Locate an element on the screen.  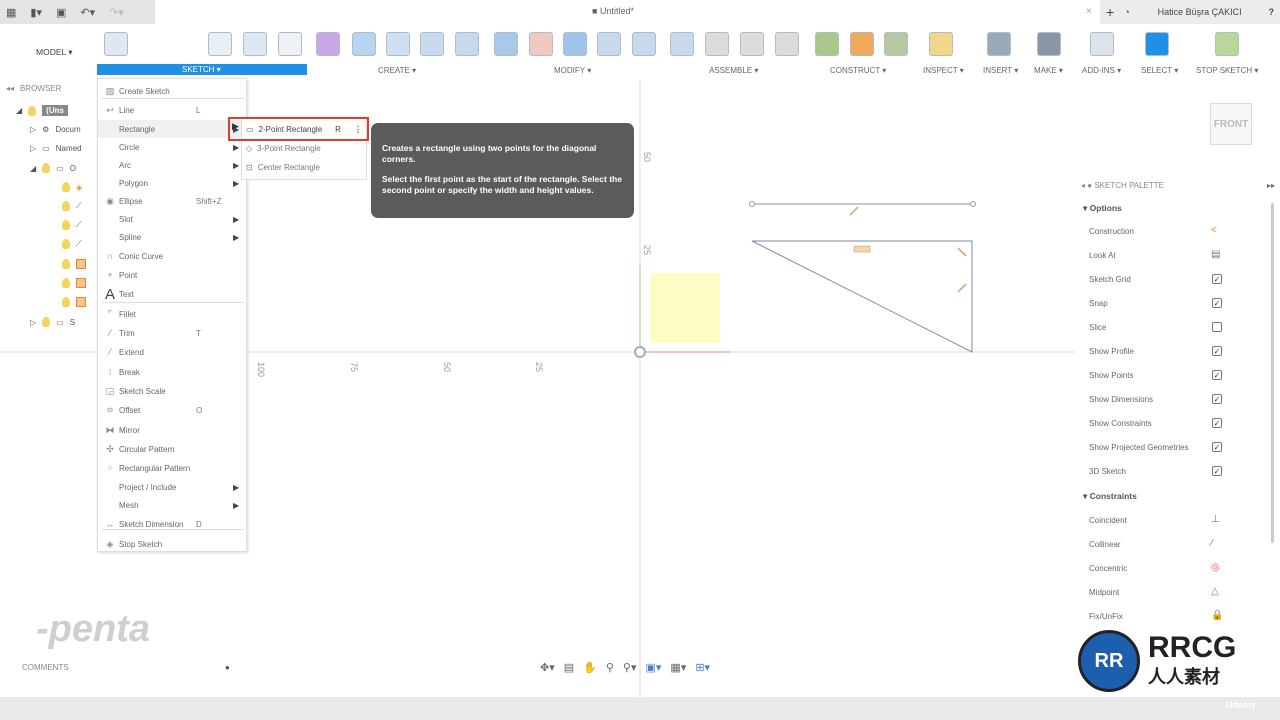
undo-icon: ↶▾ is located at coordinates (87, 12).